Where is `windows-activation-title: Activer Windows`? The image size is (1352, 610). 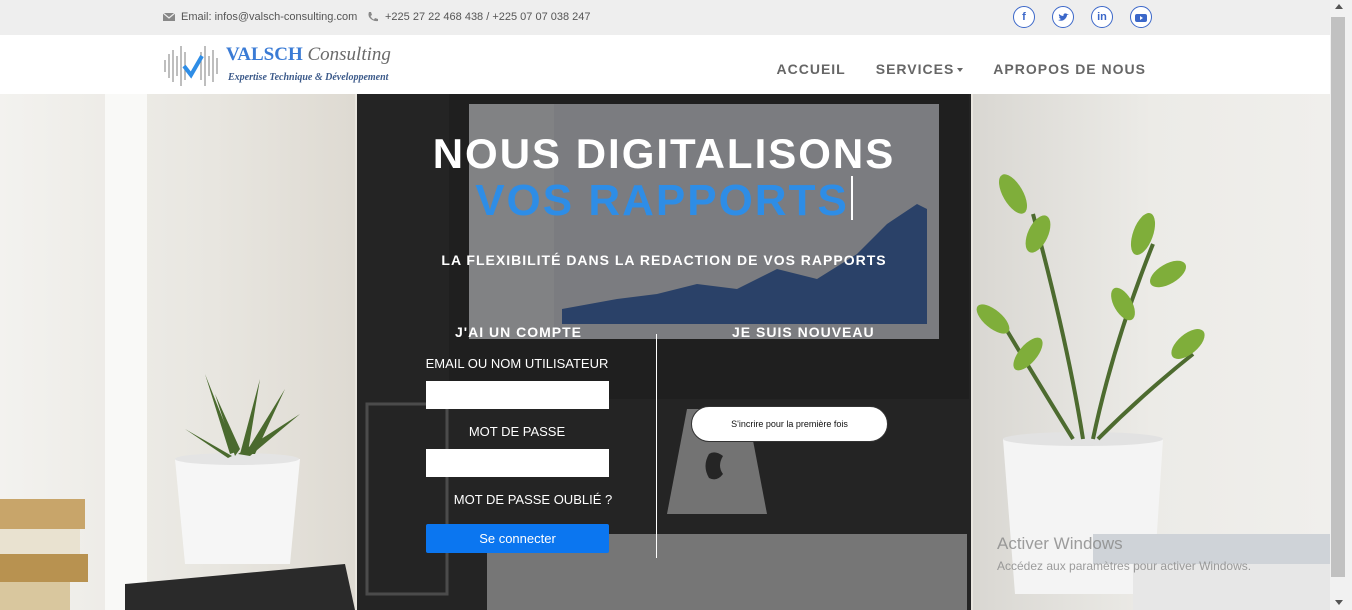 windows-activation-title: Activer Windows is located at coordinates (1060, 543).